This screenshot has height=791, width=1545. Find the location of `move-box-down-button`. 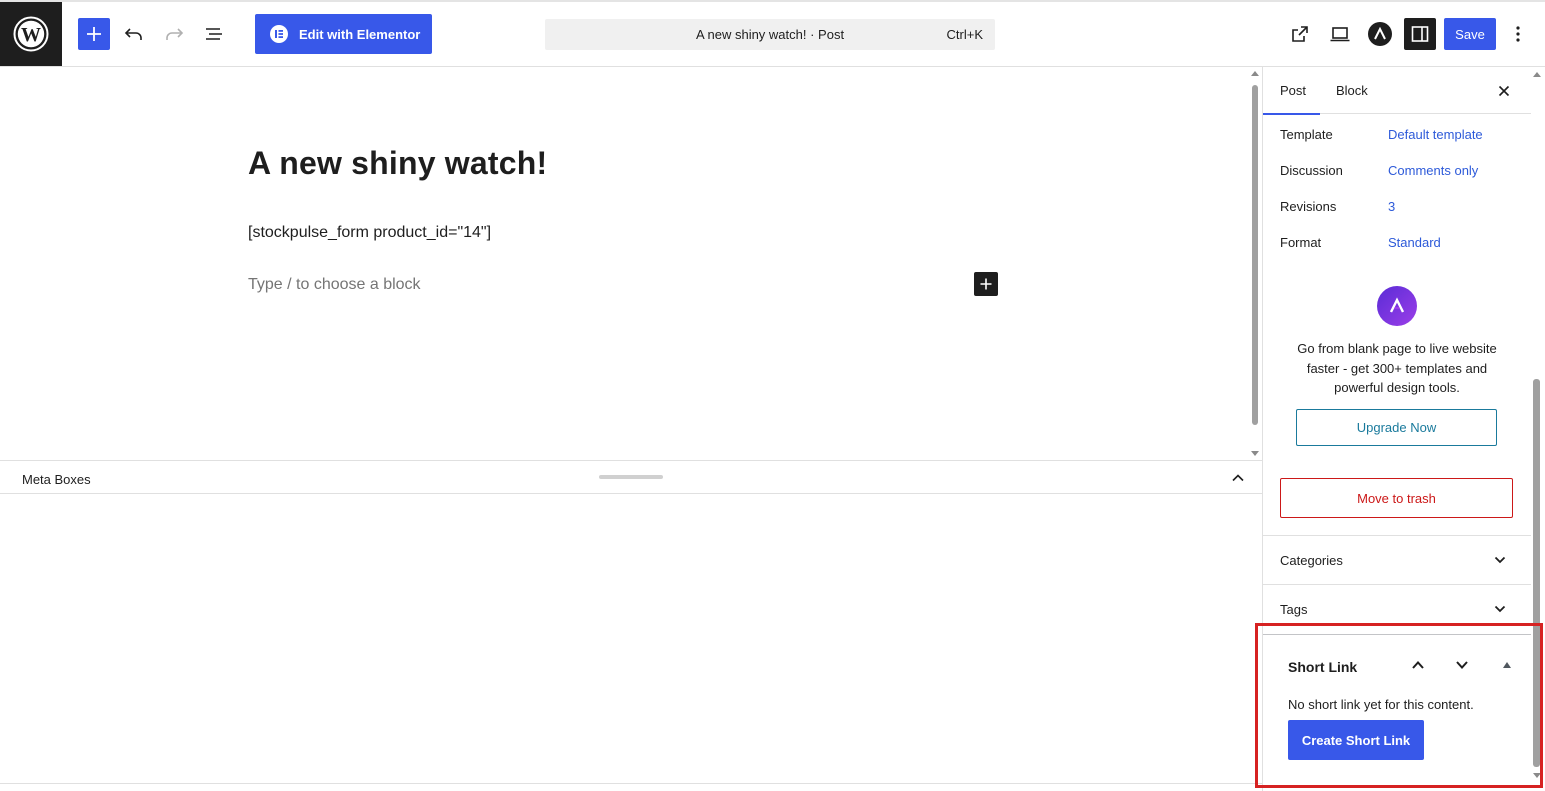

move-box-down-button is located at coordinates (1462, 665).